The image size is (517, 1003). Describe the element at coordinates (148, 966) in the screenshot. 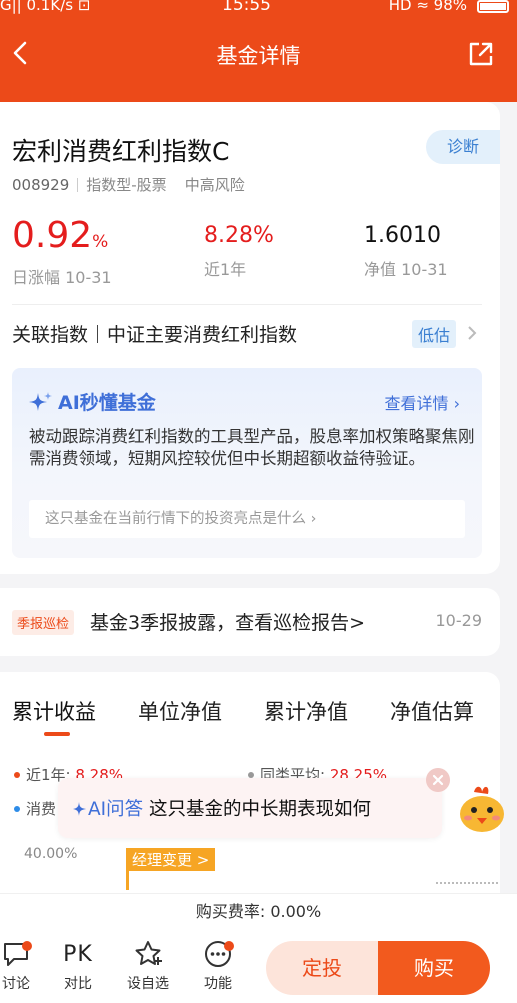

I see `add-watchlist-button: 设自选` at that location.